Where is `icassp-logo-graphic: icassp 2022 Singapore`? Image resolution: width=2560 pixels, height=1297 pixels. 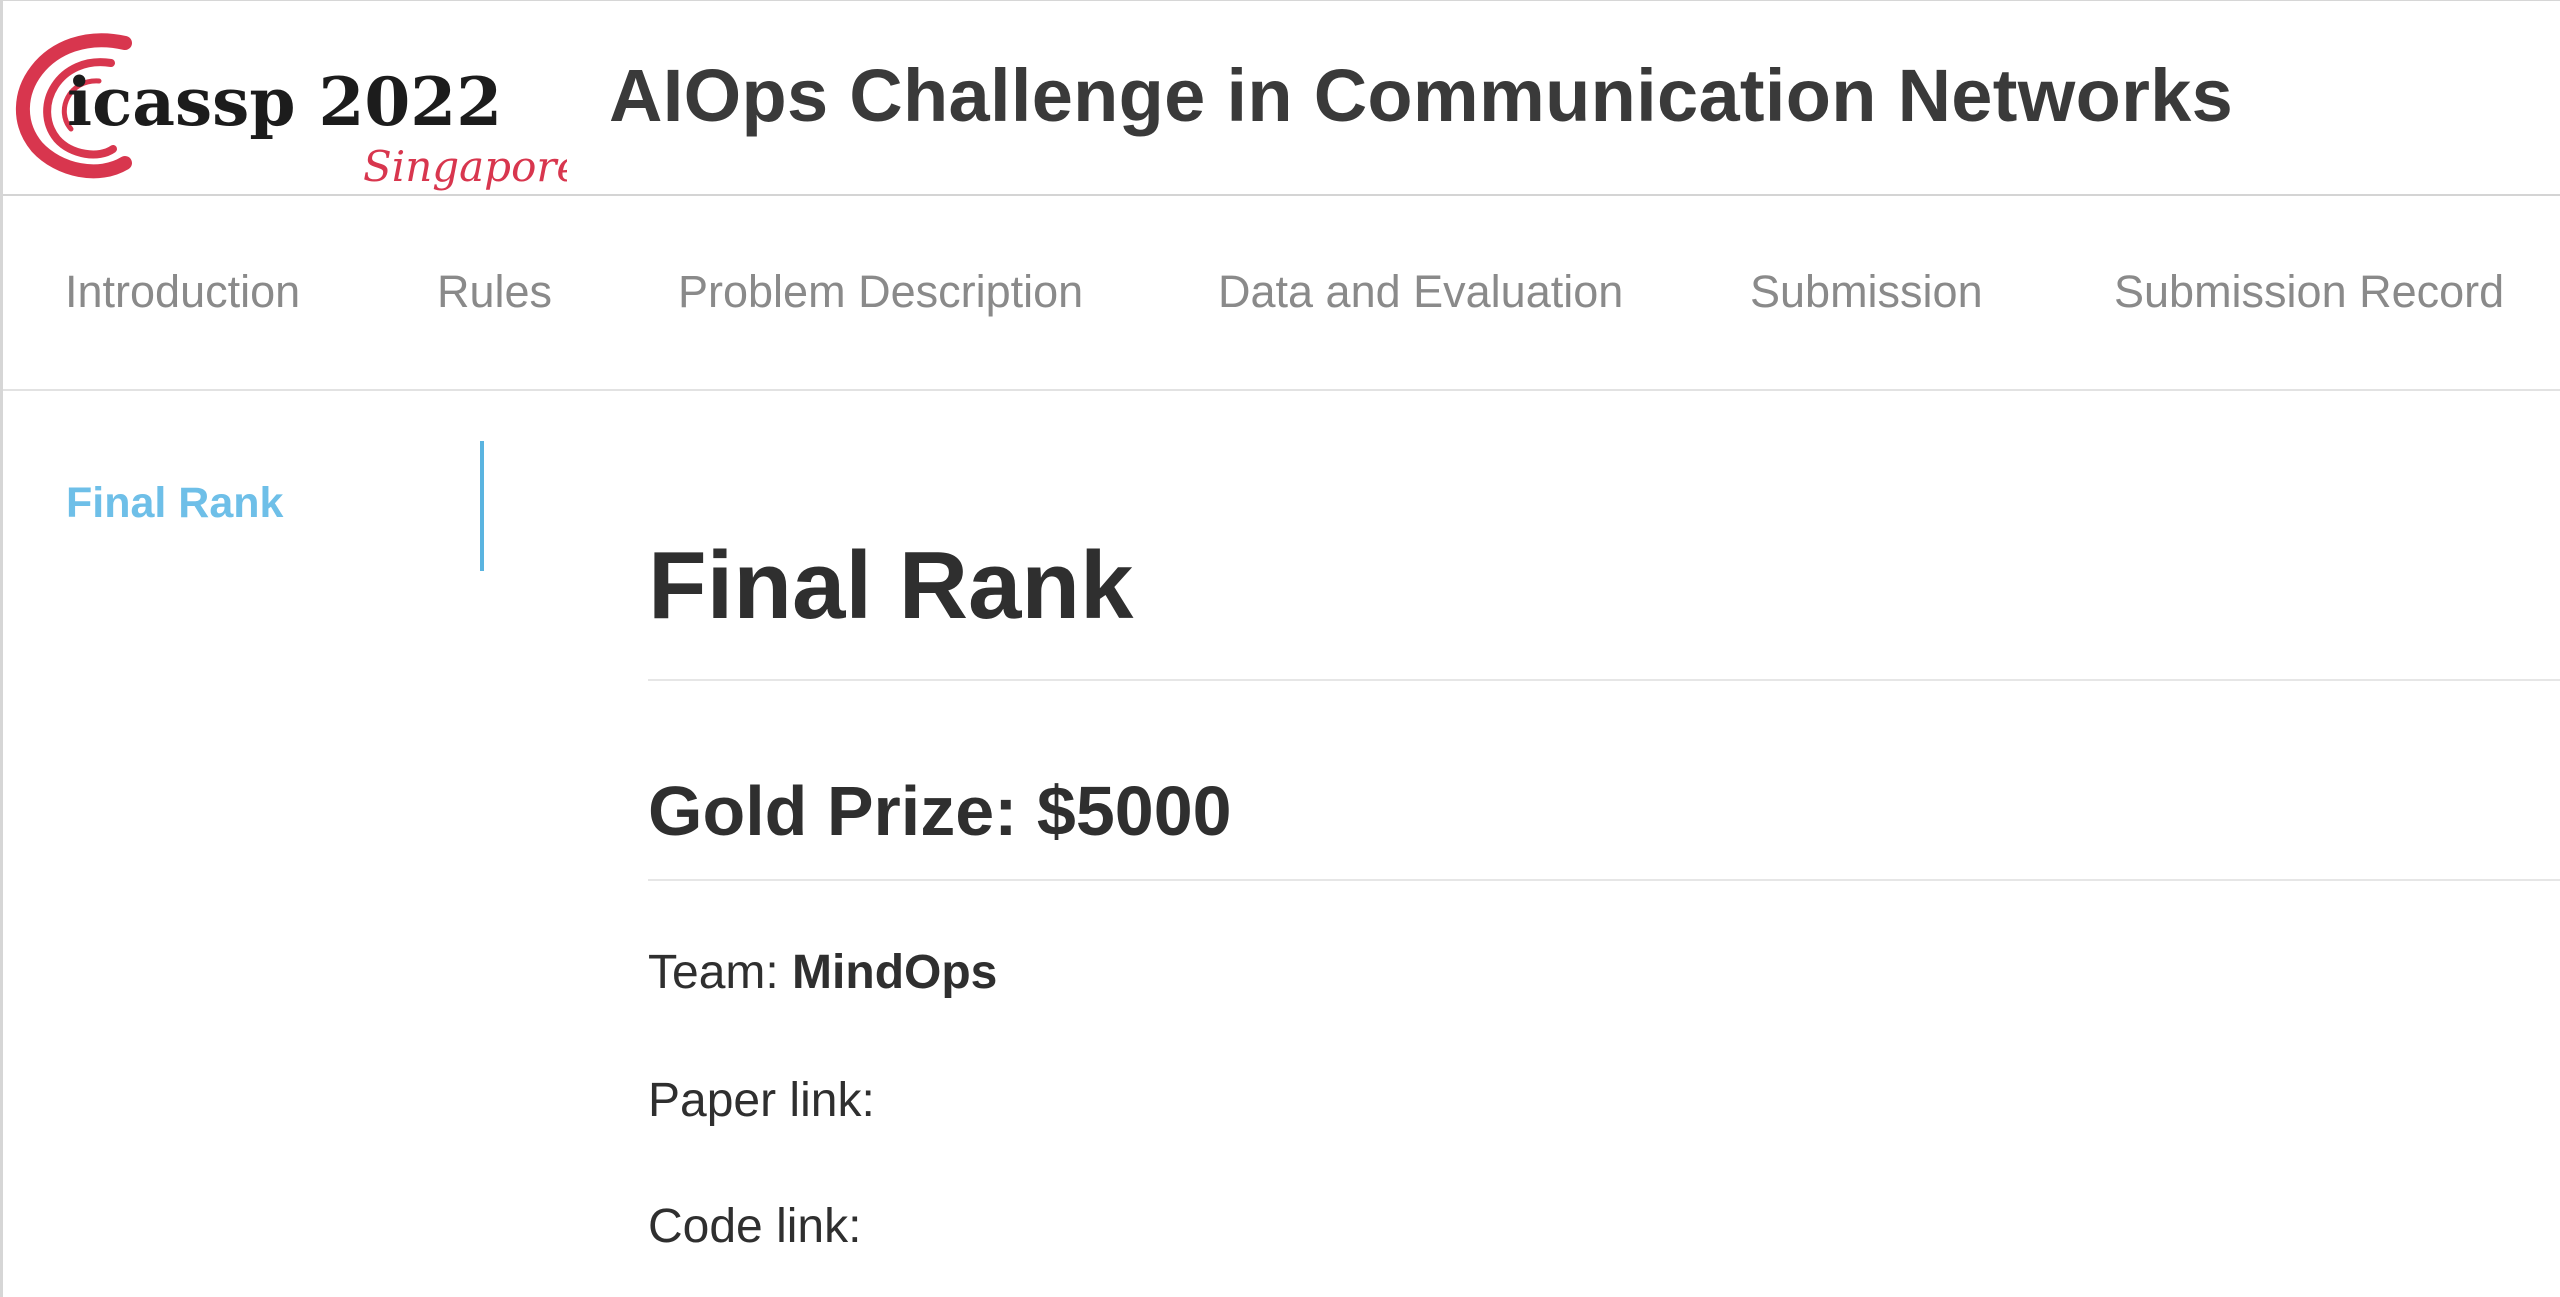 icassp-logo-graphic: icassp 2022 Singapore is located at coordinates (291, 112).